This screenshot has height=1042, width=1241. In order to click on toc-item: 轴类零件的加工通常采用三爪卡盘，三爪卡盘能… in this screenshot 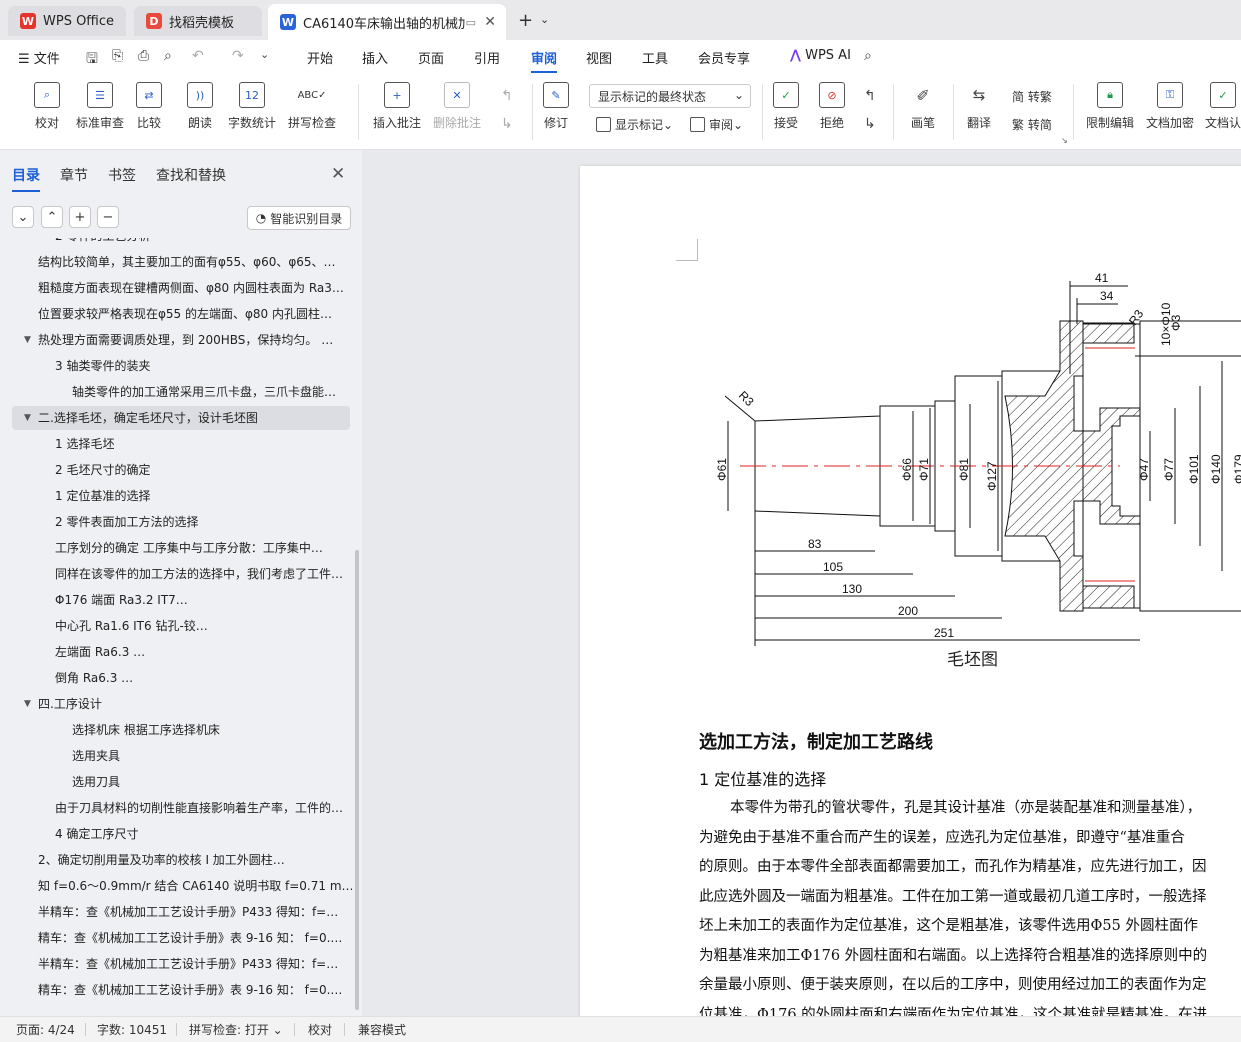, I will do `click(176, 392)`.